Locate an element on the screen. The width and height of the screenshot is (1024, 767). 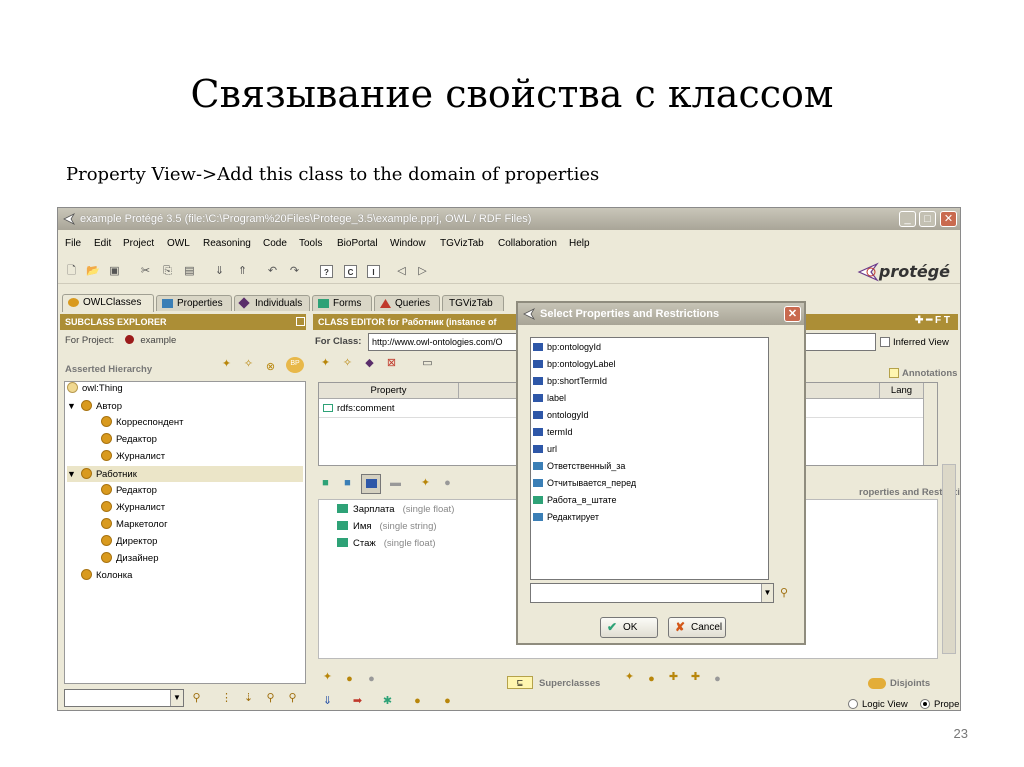
properties-view-radio: Properties View is located at coordinates (940, 704).